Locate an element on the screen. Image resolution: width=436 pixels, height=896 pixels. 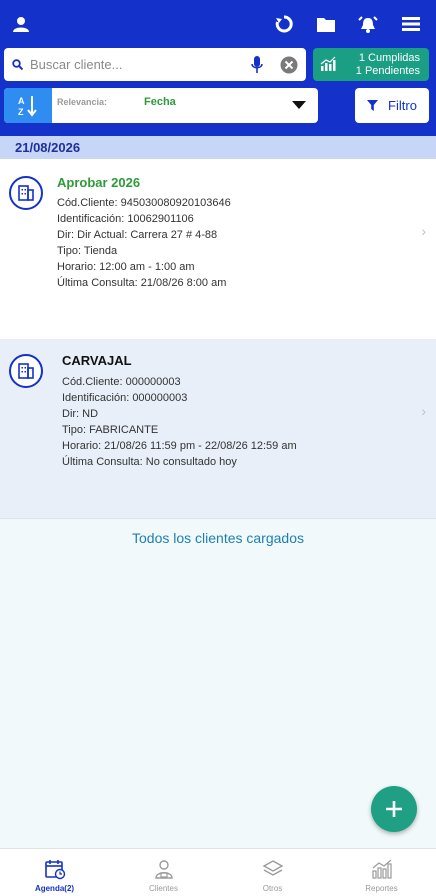
clear-search-icon is located at coordinates (289, 65).